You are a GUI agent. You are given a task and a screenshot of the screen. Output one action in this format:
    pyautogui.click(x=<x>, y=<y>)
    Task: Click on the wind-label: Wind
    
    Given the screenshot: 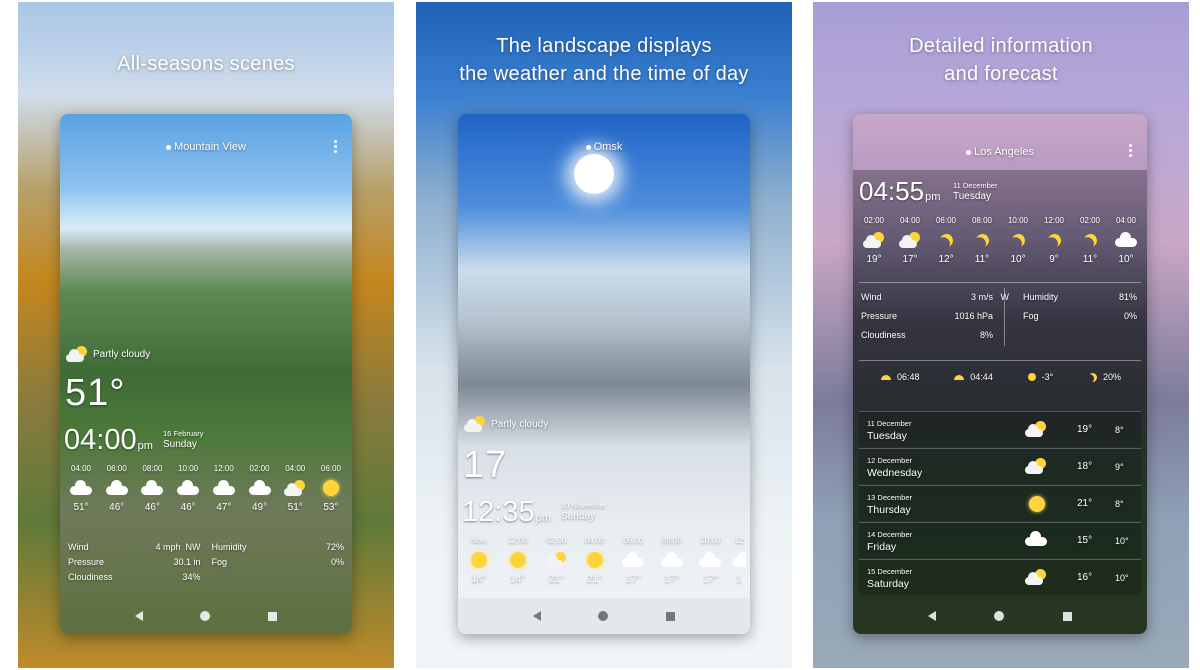 What is the action you would take?
    pyautogui.click(x=871, y=297)
    